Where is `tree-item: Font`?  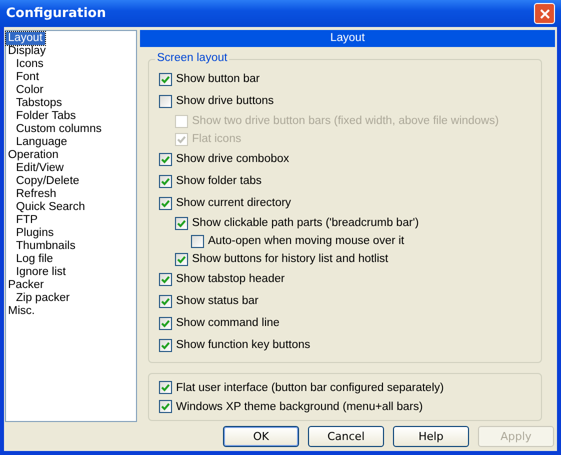
tree-item: Font is located at coordinates (28, 77).